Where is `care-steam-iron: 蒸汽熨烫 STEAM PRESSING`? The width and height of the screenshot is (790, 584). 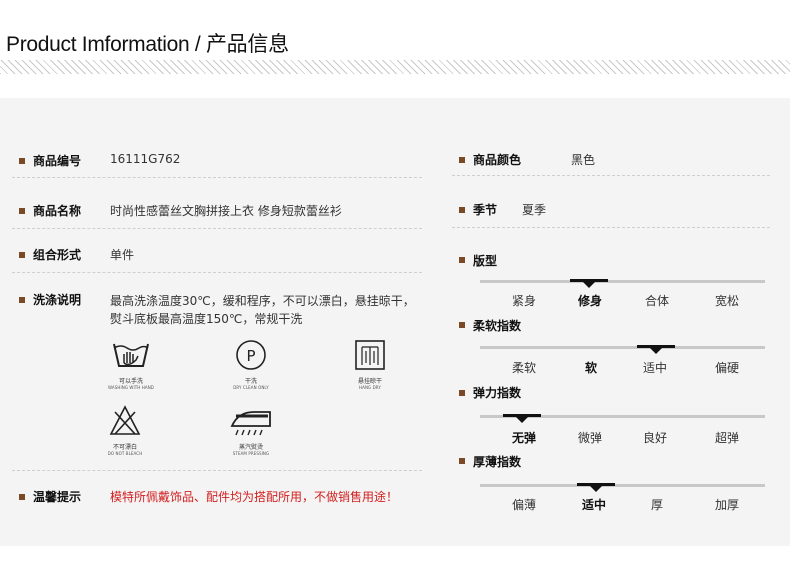 care-steam-iron: 蒸汽熨烫 STEAM PRESSING is located at coordinates (251, 430).